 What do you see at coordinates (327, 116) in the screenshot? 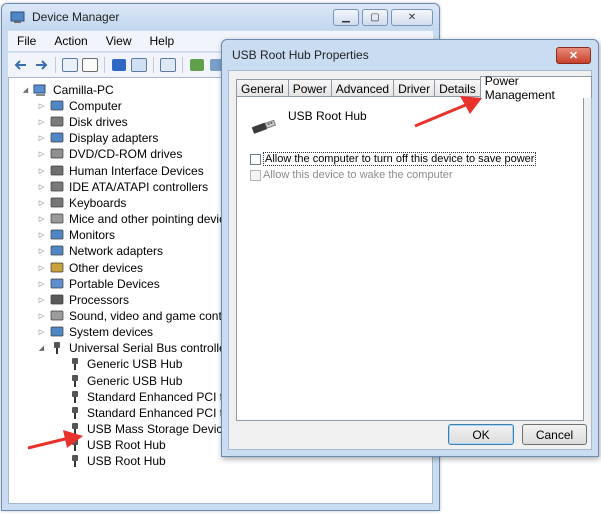
I see `device-name: USB Root Hub` at bounding box center [327, 116].